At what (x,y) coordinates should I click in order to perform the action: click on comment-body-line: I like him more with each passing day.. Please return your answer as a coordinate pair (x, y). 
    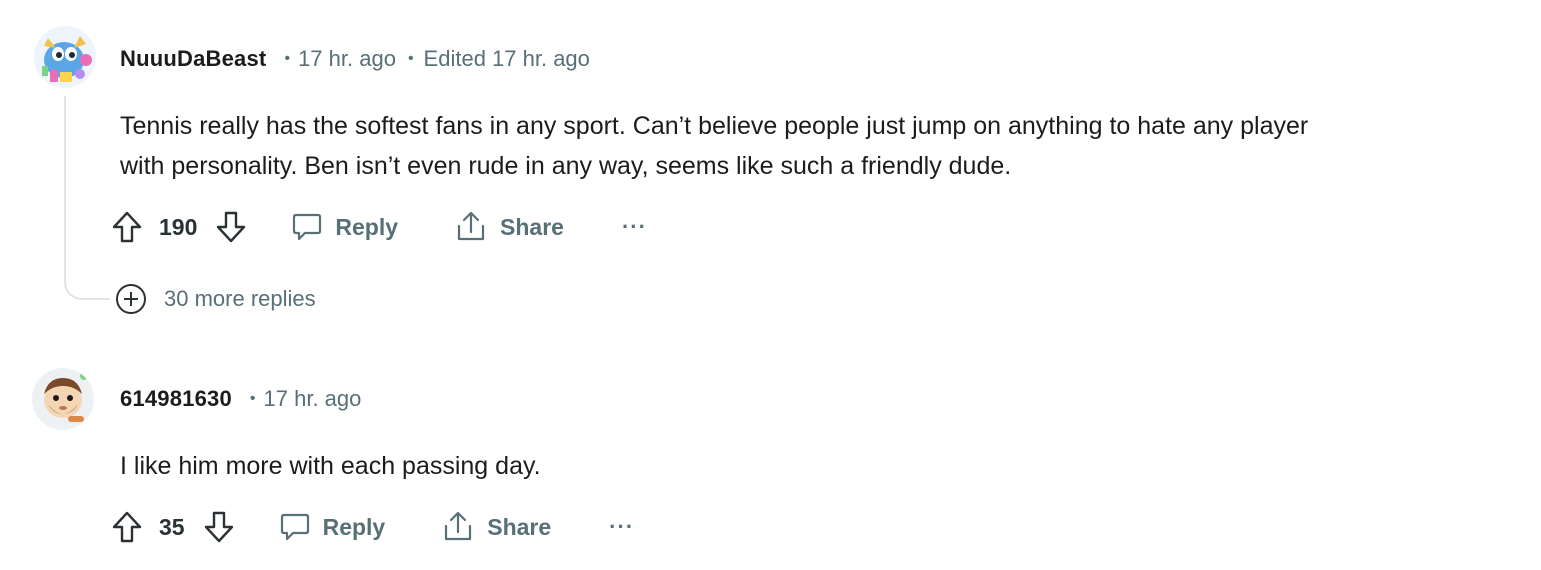
    Looking at the image, I should click on (330, 466).